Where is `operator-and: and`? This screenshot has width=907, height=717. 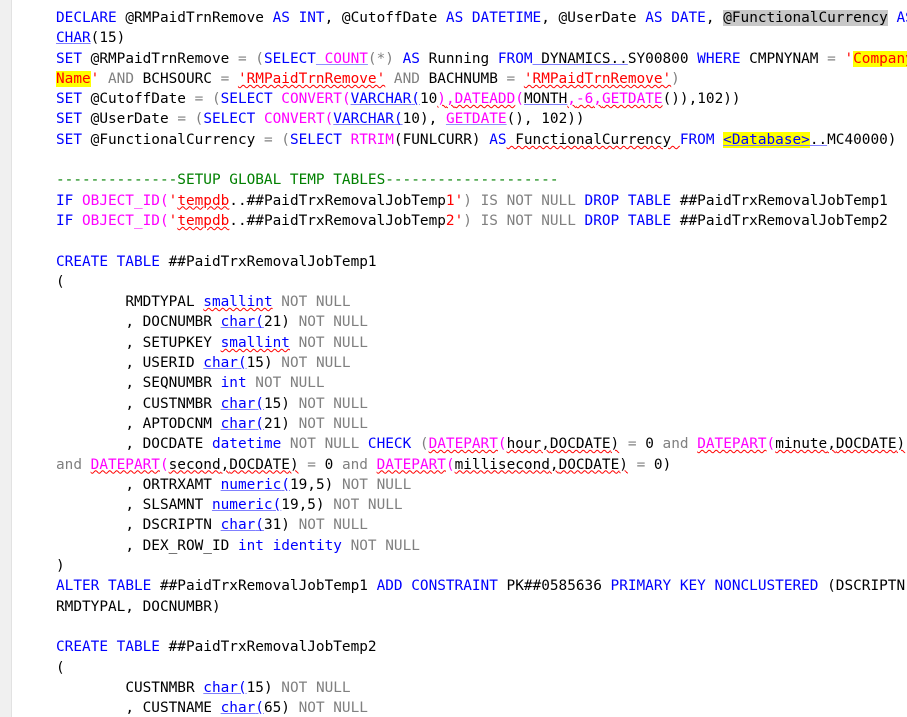 operator-and: and is located at coordinates (675, 444).